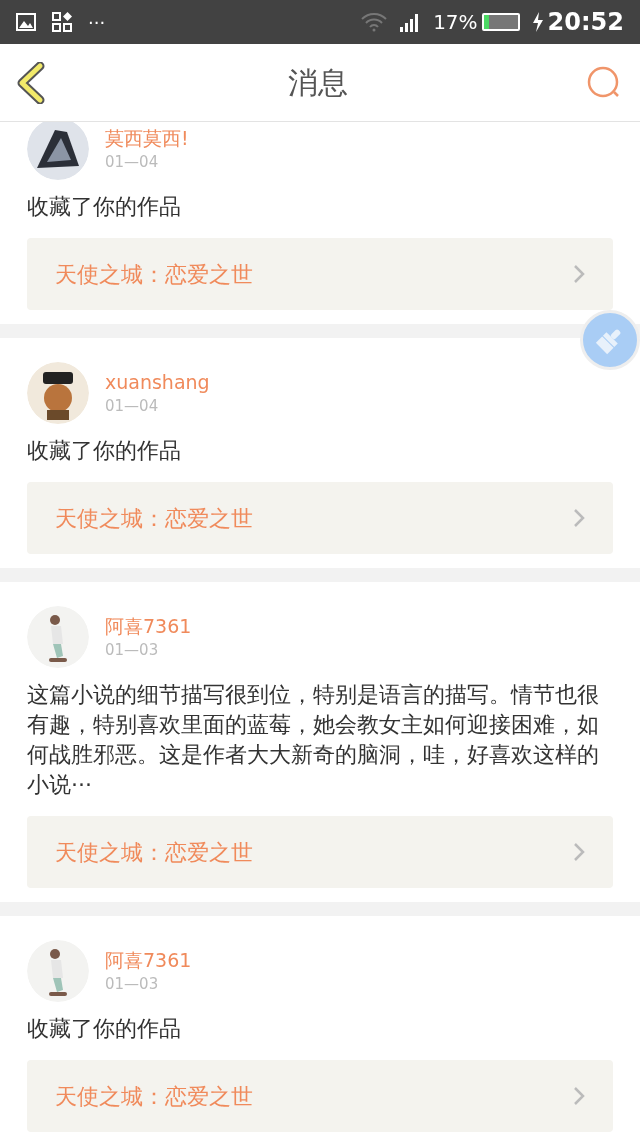 This screenshot has height=1138, width=640. What do you see at coordinates (313, 740) in the screenshot?
I see `message-text: 这篇小说的细节描写很到位，特别是语言的描写。情节也很有趣，特别喜欢里面的蓝莓，她会教女主如何迎接困难，如何战胜邪恶。这是作者大大新奇的脑洞，哇，好喜欢这样的小说···` at bounding box center [313, 740].